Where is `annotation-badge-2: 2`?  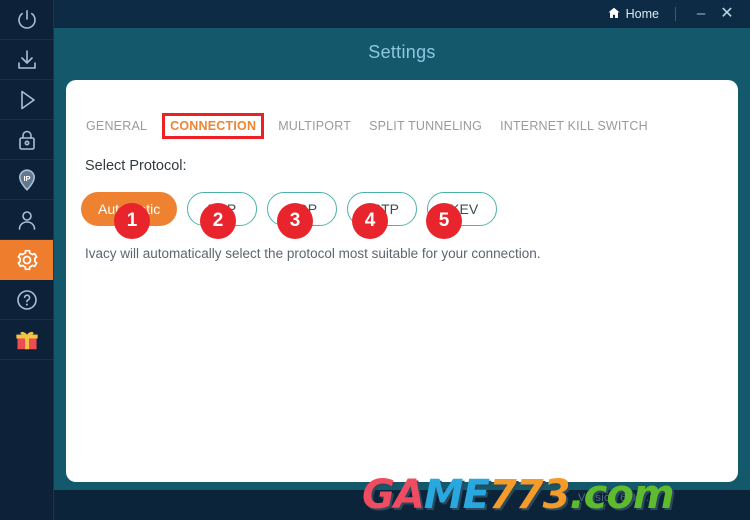 annotation-badge-2: 2 is located at coordinates (218, 221).